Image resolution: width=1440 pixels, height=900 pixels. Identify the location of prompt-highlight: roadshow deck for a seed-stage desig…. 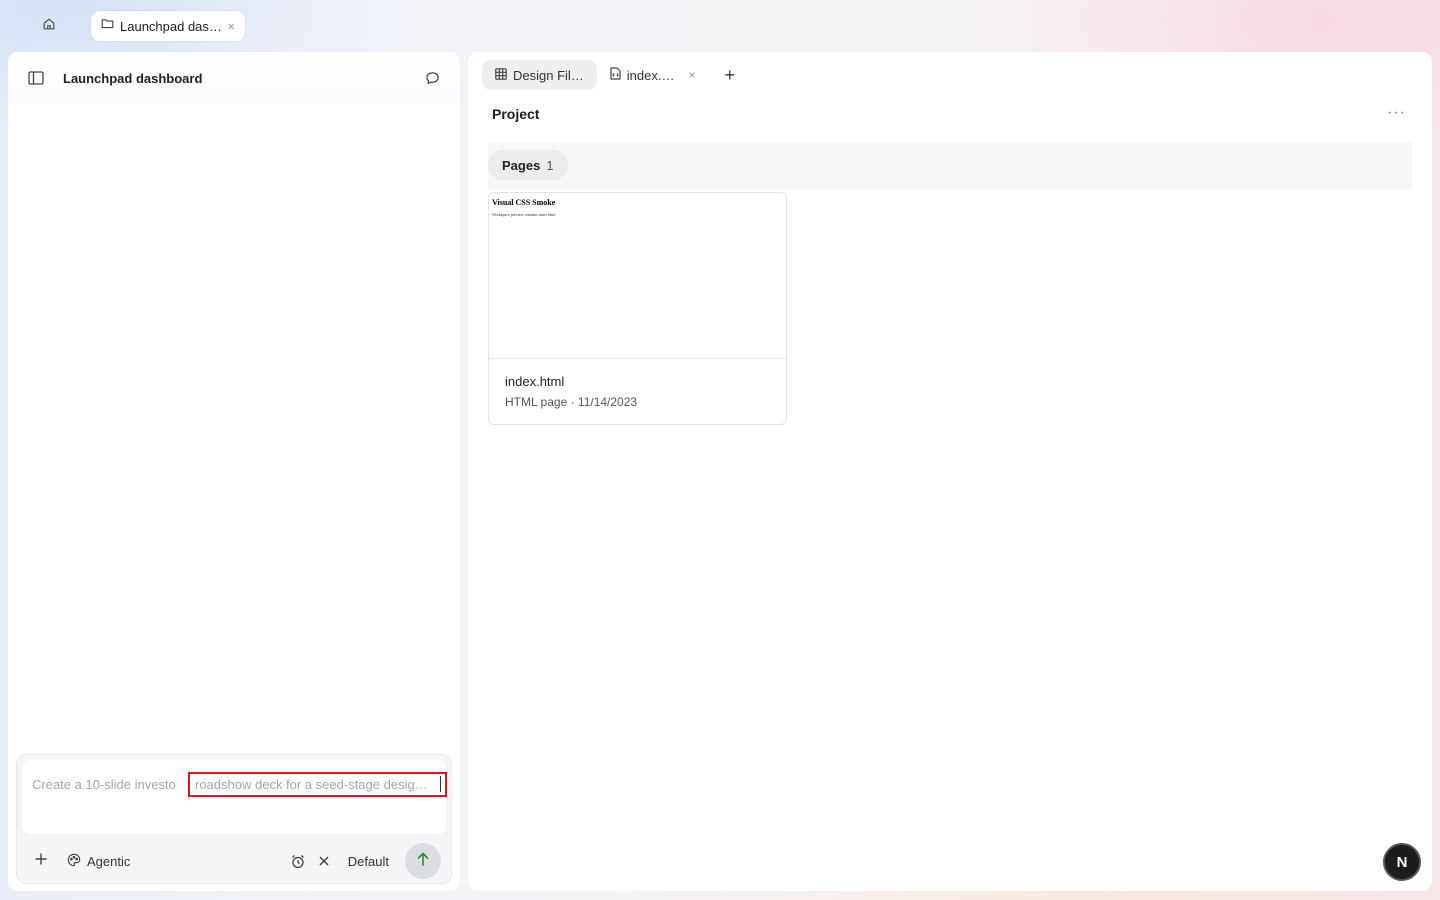
(317, 784).